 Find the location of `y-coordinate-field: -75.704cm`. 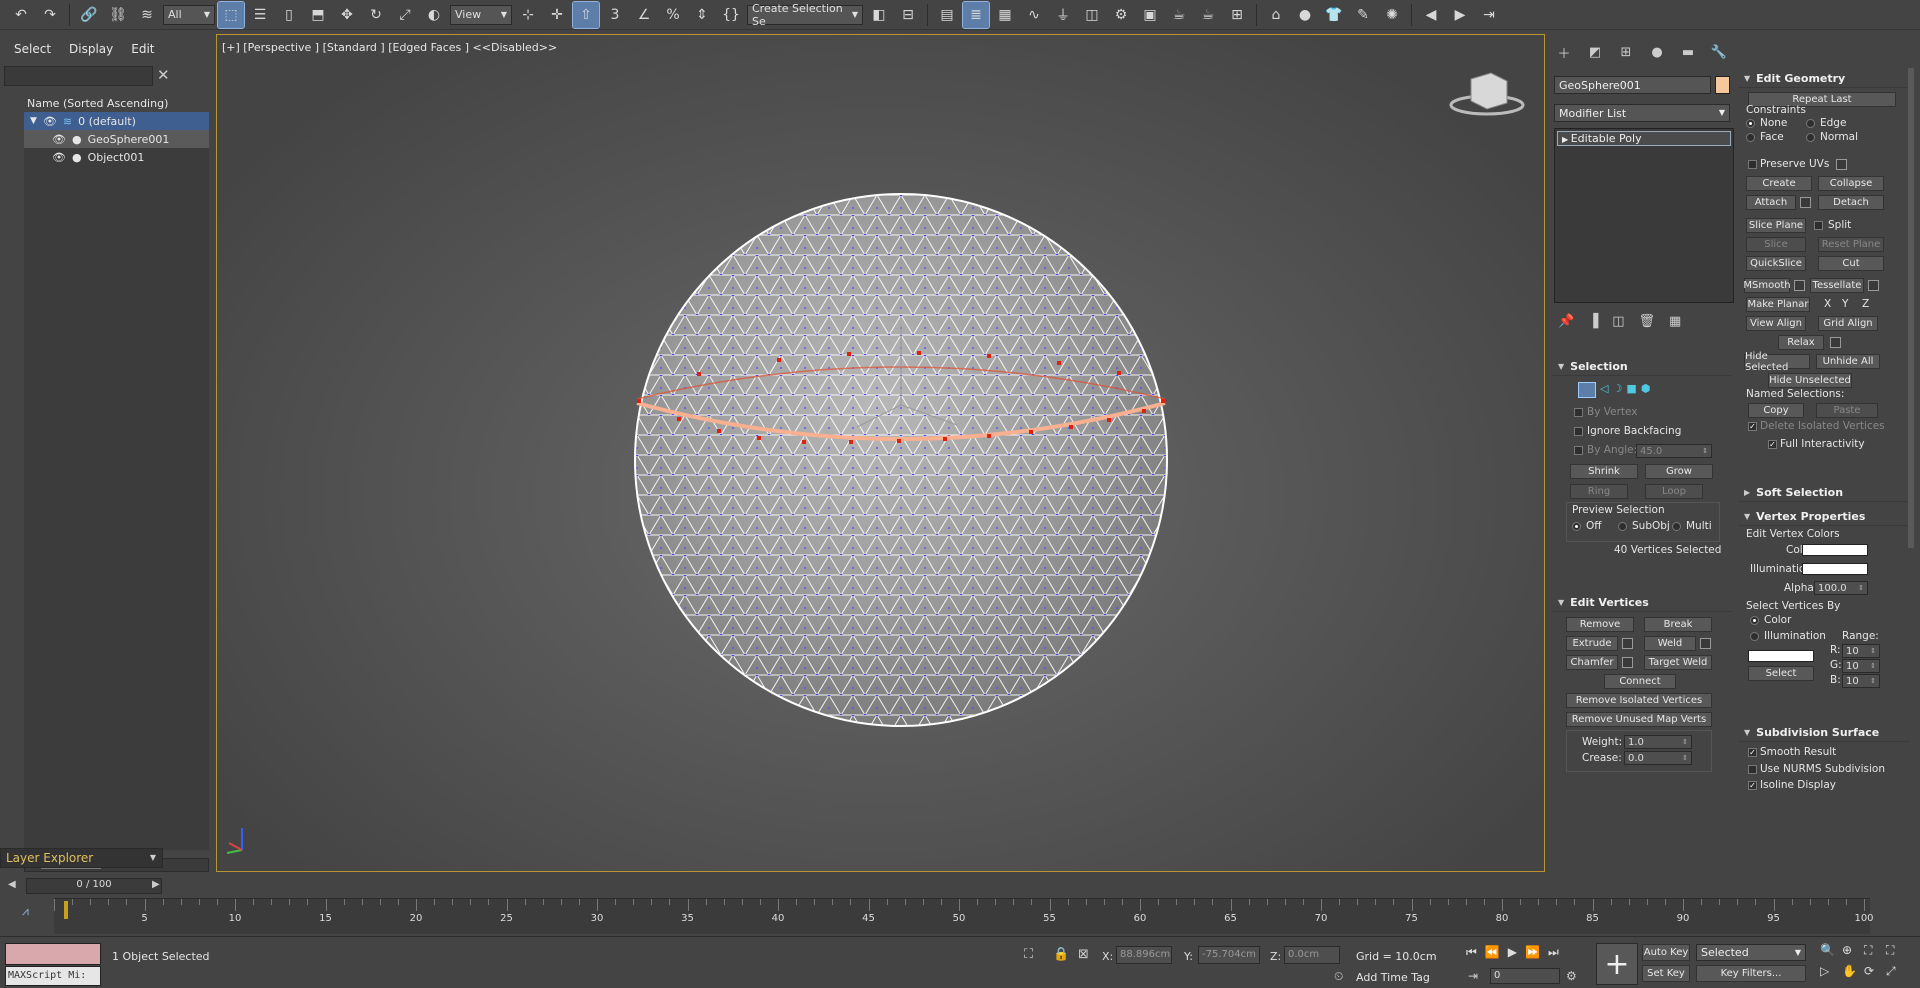

y-coordinate-field: -75.704cm is located at coordinates (1229, 955).